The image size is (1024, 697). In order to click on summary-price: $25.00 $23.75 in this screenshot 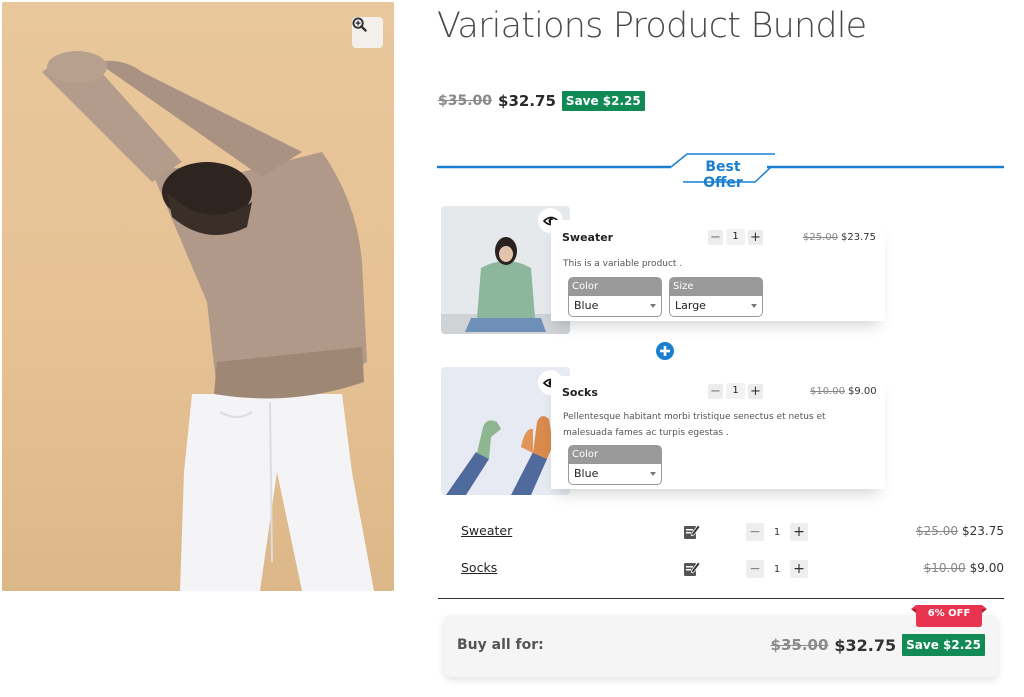, I will do `click(960, 531)`.